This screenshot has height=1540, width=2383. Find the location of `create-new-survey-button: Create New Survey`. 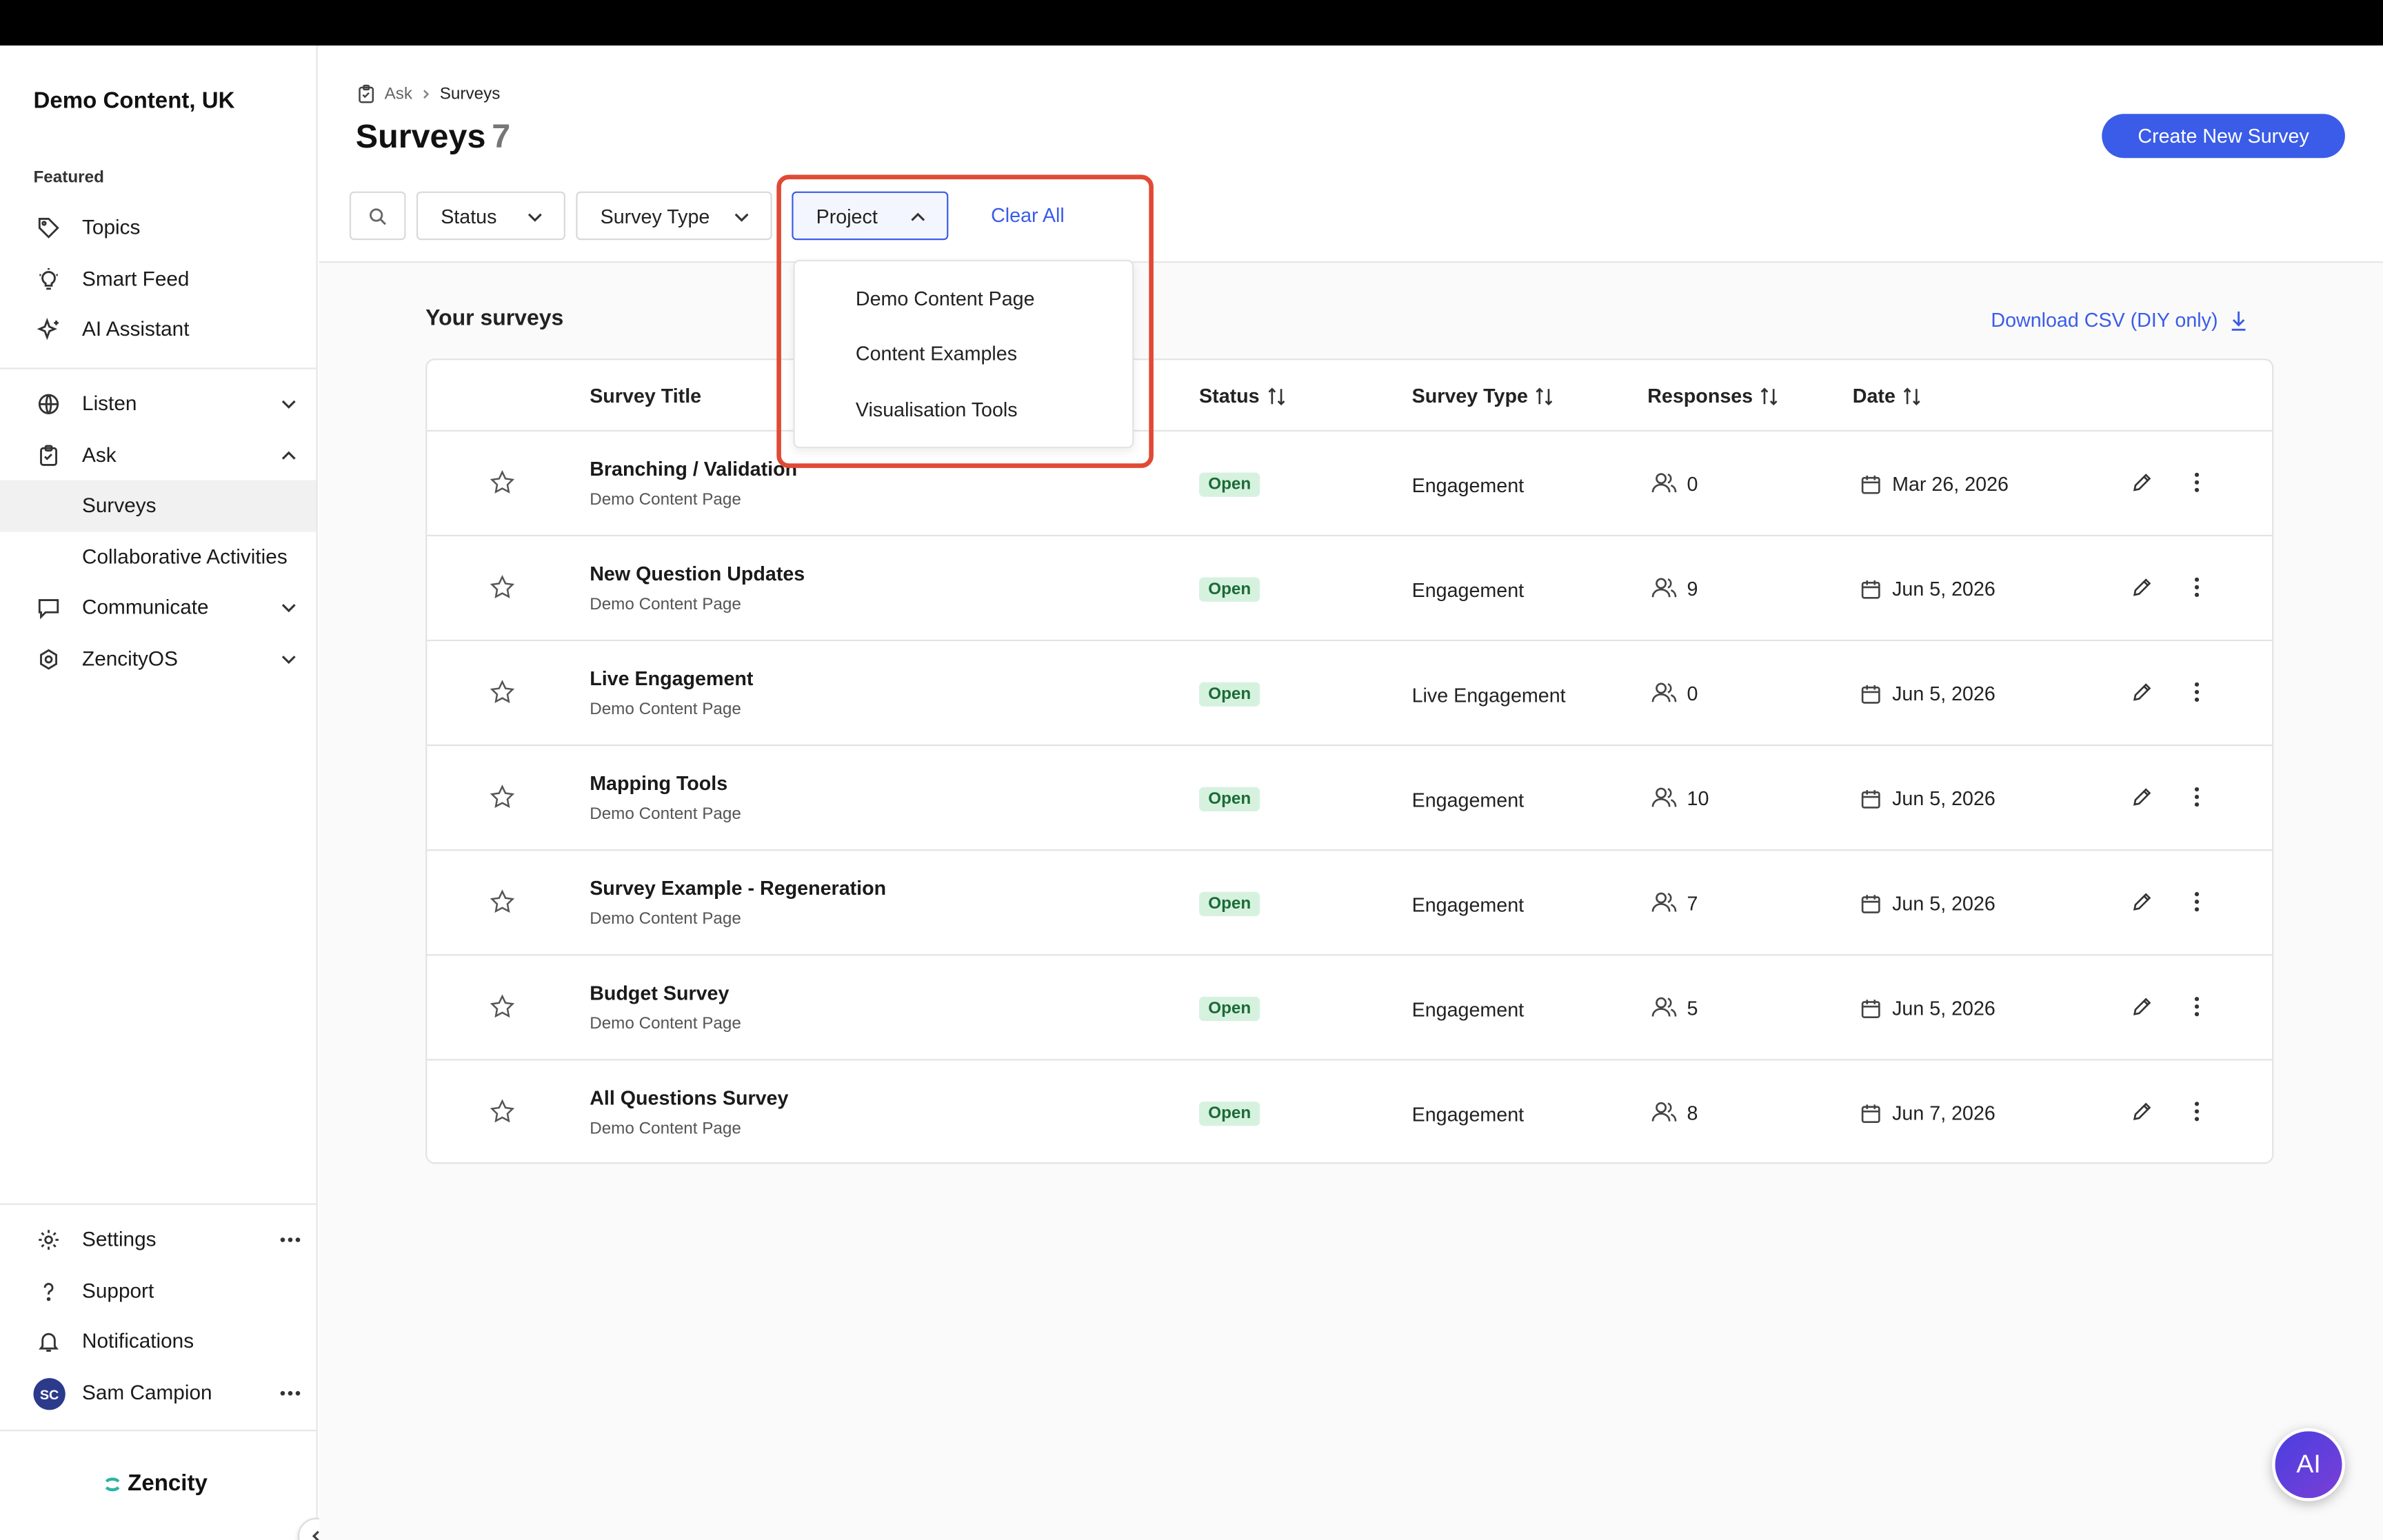

create-new-survey-button: Create New Survey is located at coordinates (2223, 137).